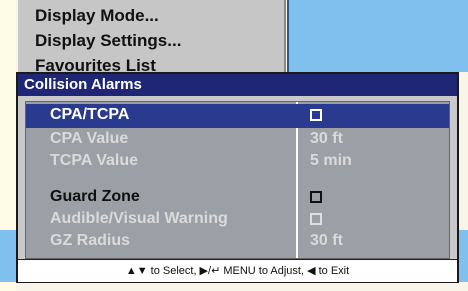  I want to click on row-audible-visual-warning: Audible/Visual Warning, so click(237, 220).